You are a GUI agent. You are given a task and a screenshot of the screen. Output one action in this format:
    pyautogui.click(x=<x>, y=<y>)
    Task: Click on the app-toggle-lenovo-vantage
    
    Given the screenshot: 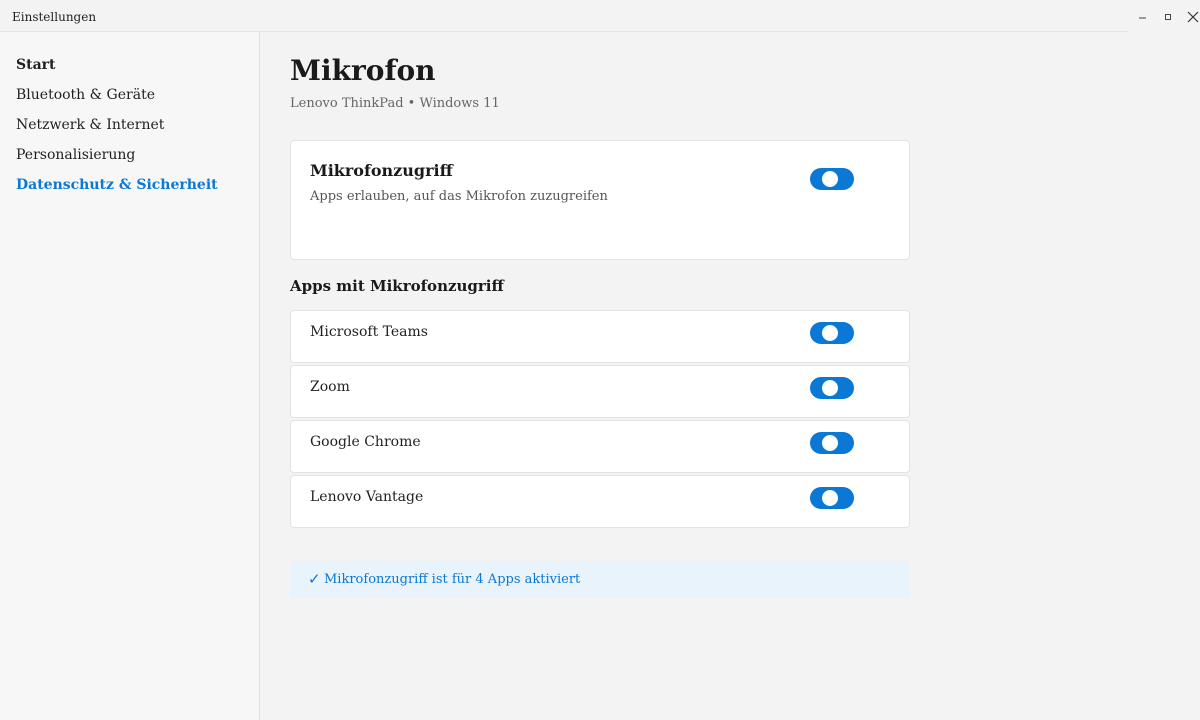 What is the action you would take?
    pyautogui.click(x=832, y=498)
    